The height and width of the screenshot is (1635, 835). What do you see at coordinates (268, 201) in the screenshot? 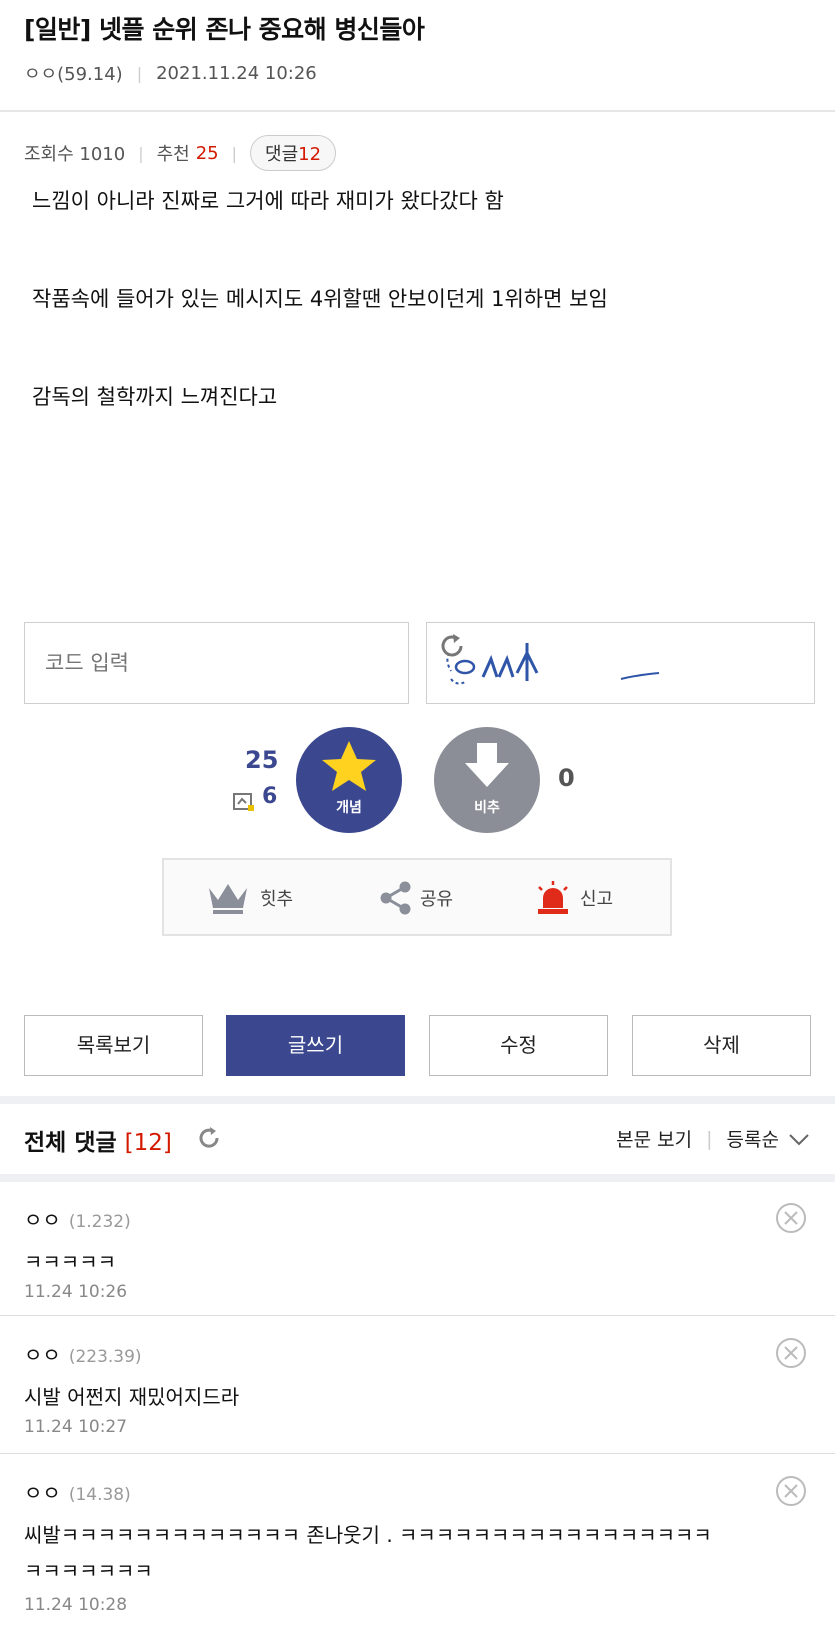
I see `post-body-line: 느낌이 아니라 진짜로 그거에 따라 재미가 왔다갔다 함` at bounding box center [268, 201].